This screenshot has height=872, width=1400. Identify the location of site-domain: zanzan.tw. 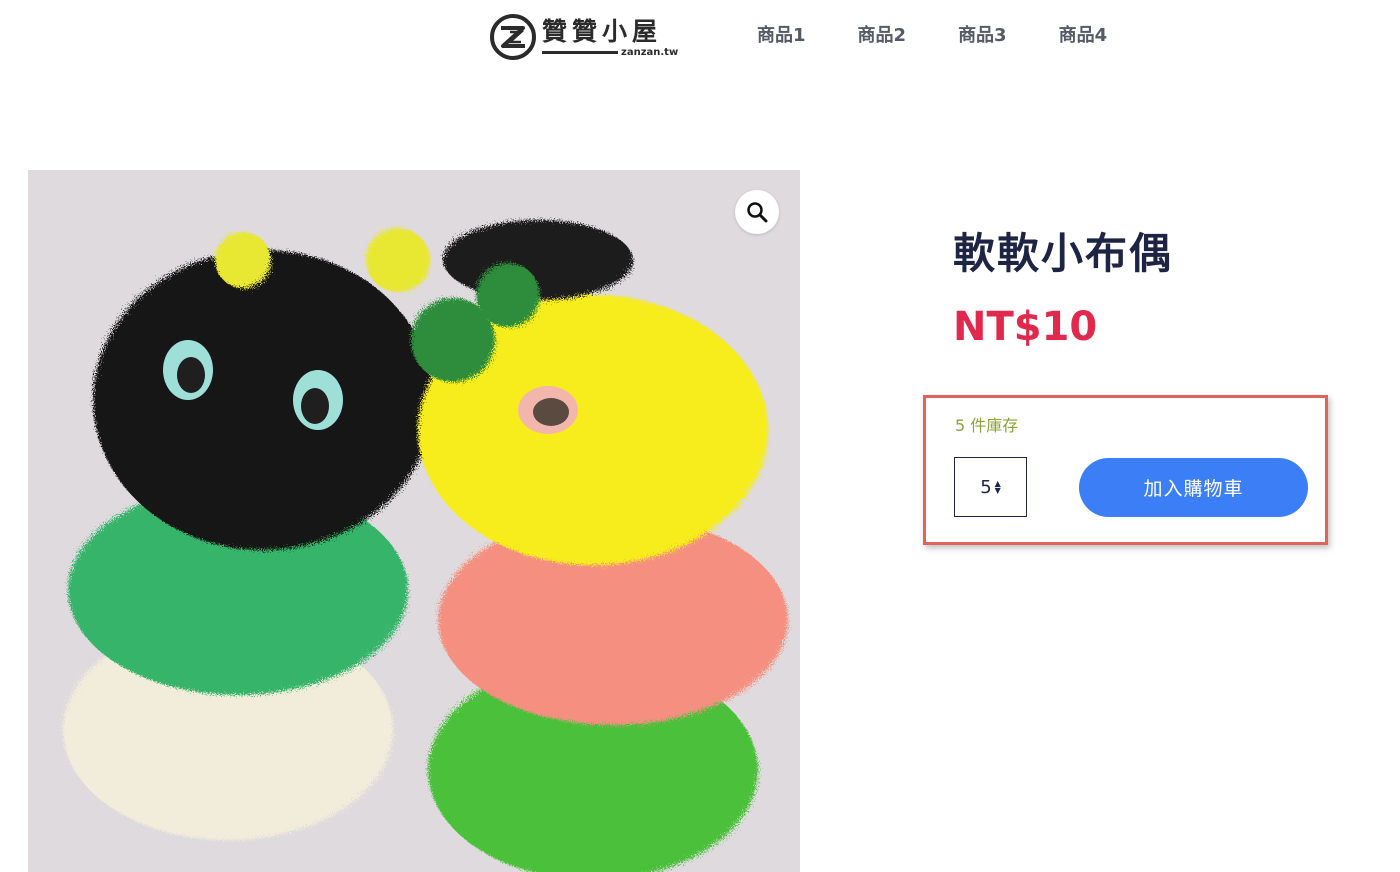
(650, 52).